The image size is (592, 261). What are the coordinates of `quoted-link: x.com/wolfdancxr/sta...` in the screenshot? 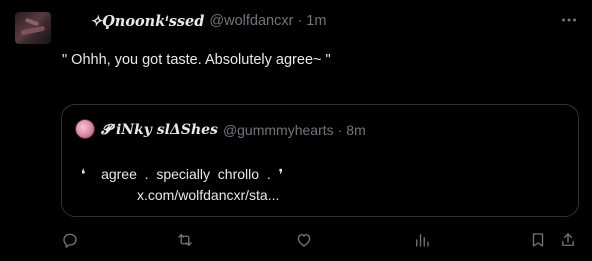 It's located at (208, 195).